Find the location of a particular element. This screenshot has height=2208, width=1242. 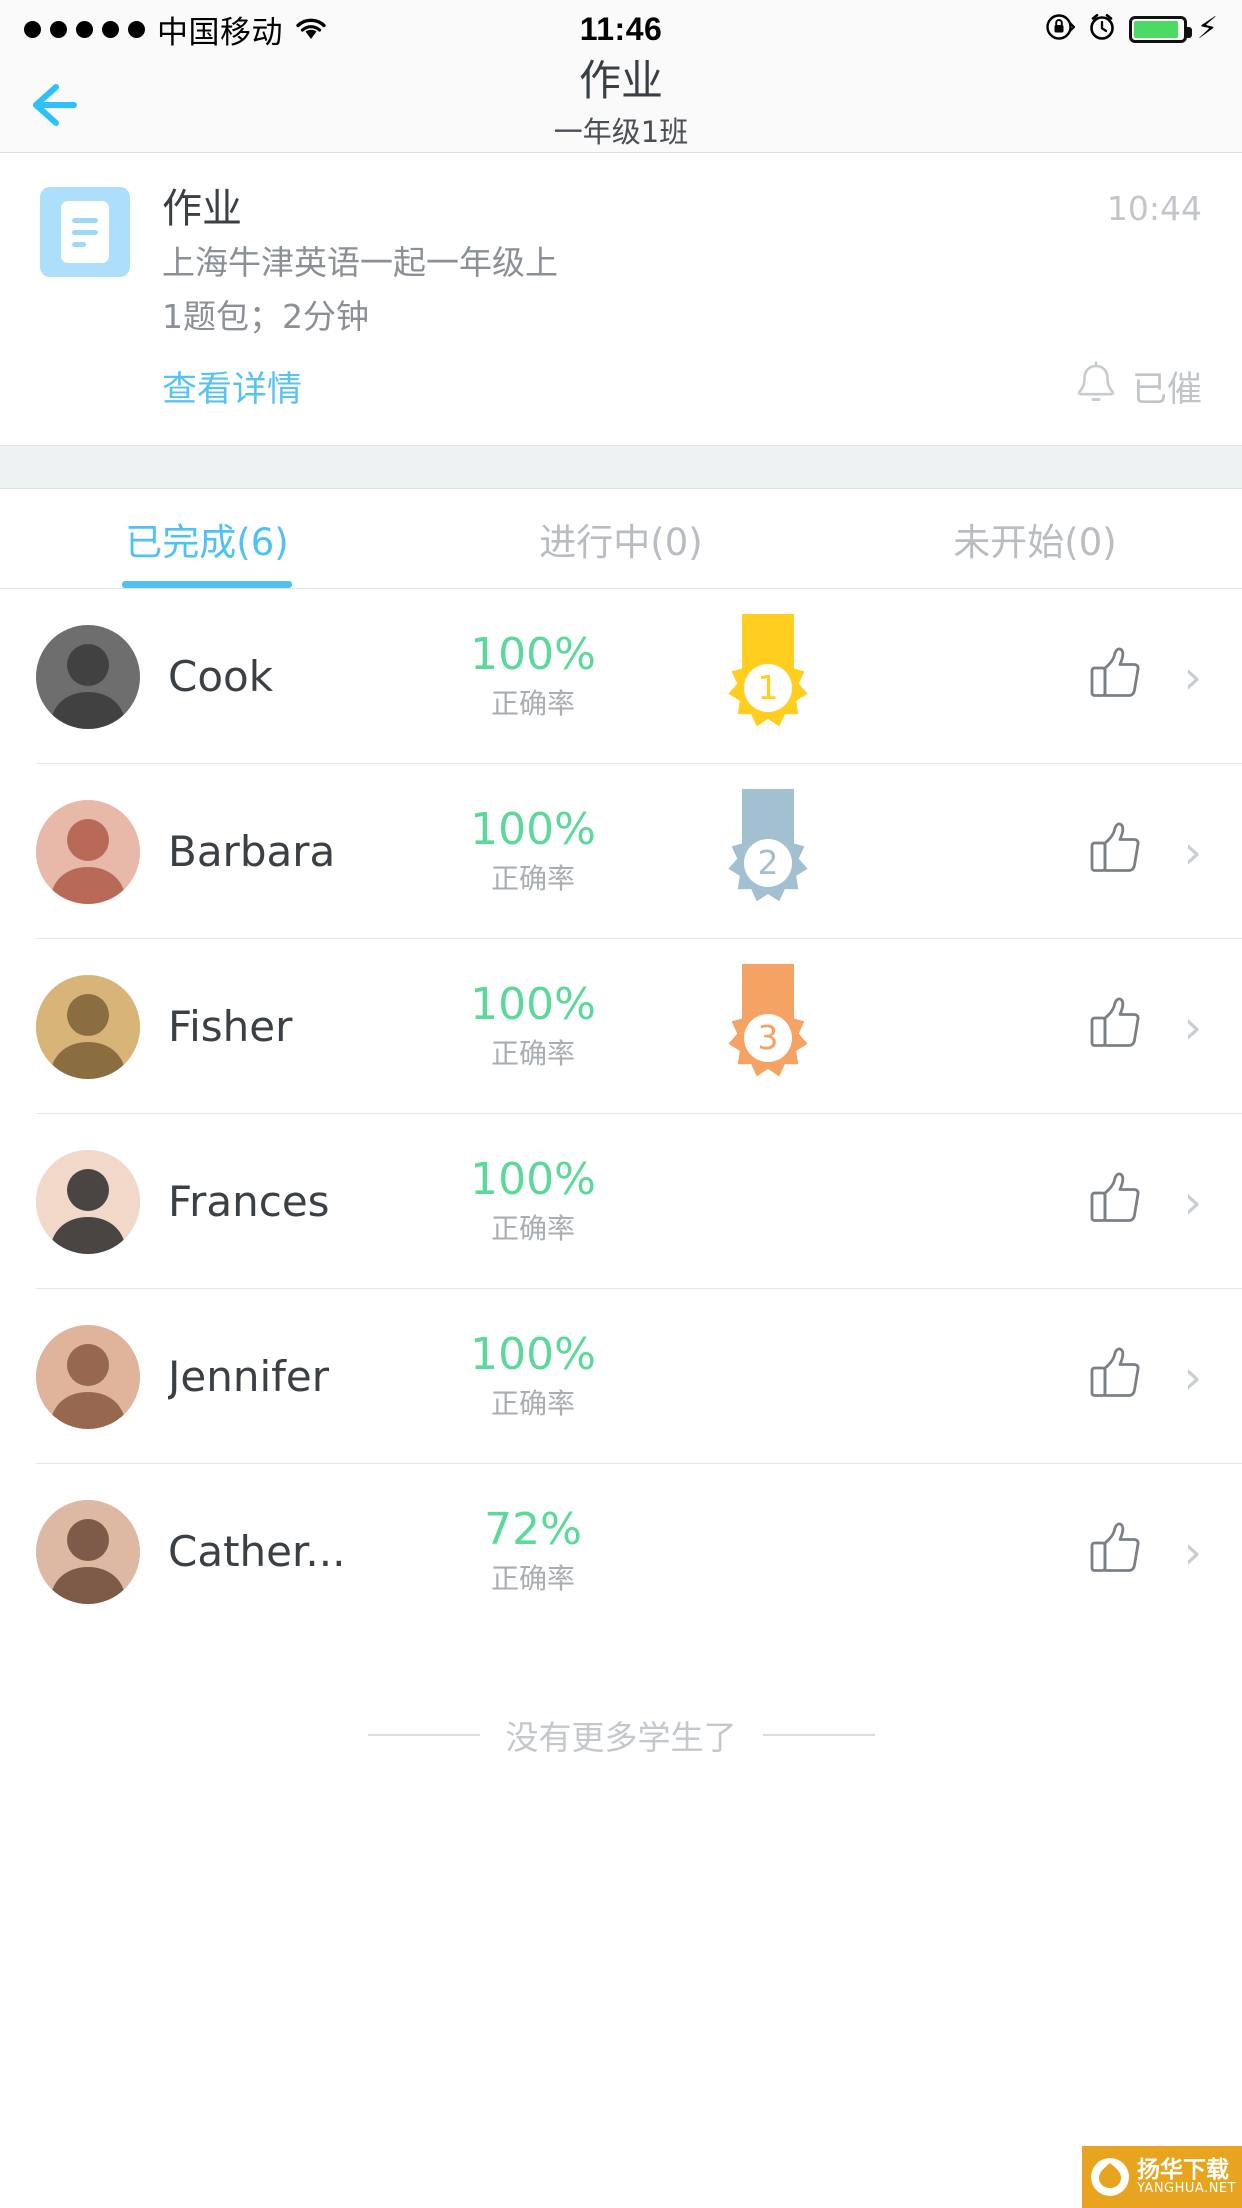

footer-rule-left is located at coordinates (423, 1735).